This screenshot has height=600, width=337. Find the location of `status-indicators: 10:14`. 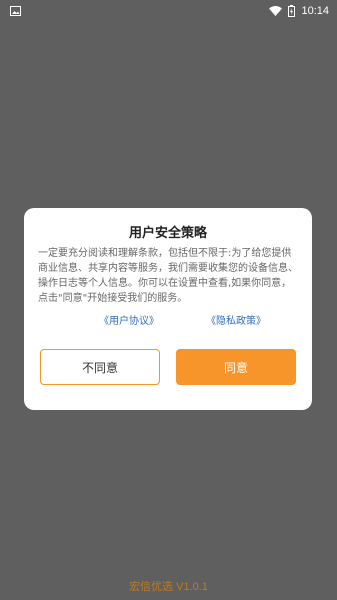

status-indicators: 10:14 is located at coordinates (299, 11).